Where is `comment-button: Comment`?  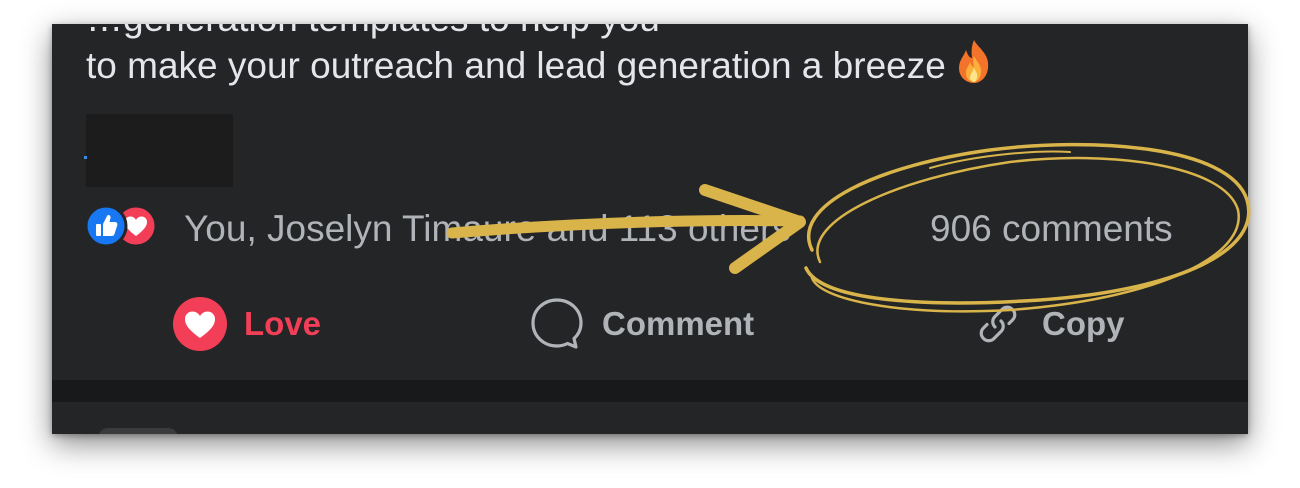 comment-button: Comment is located at coordinates (641, 324).